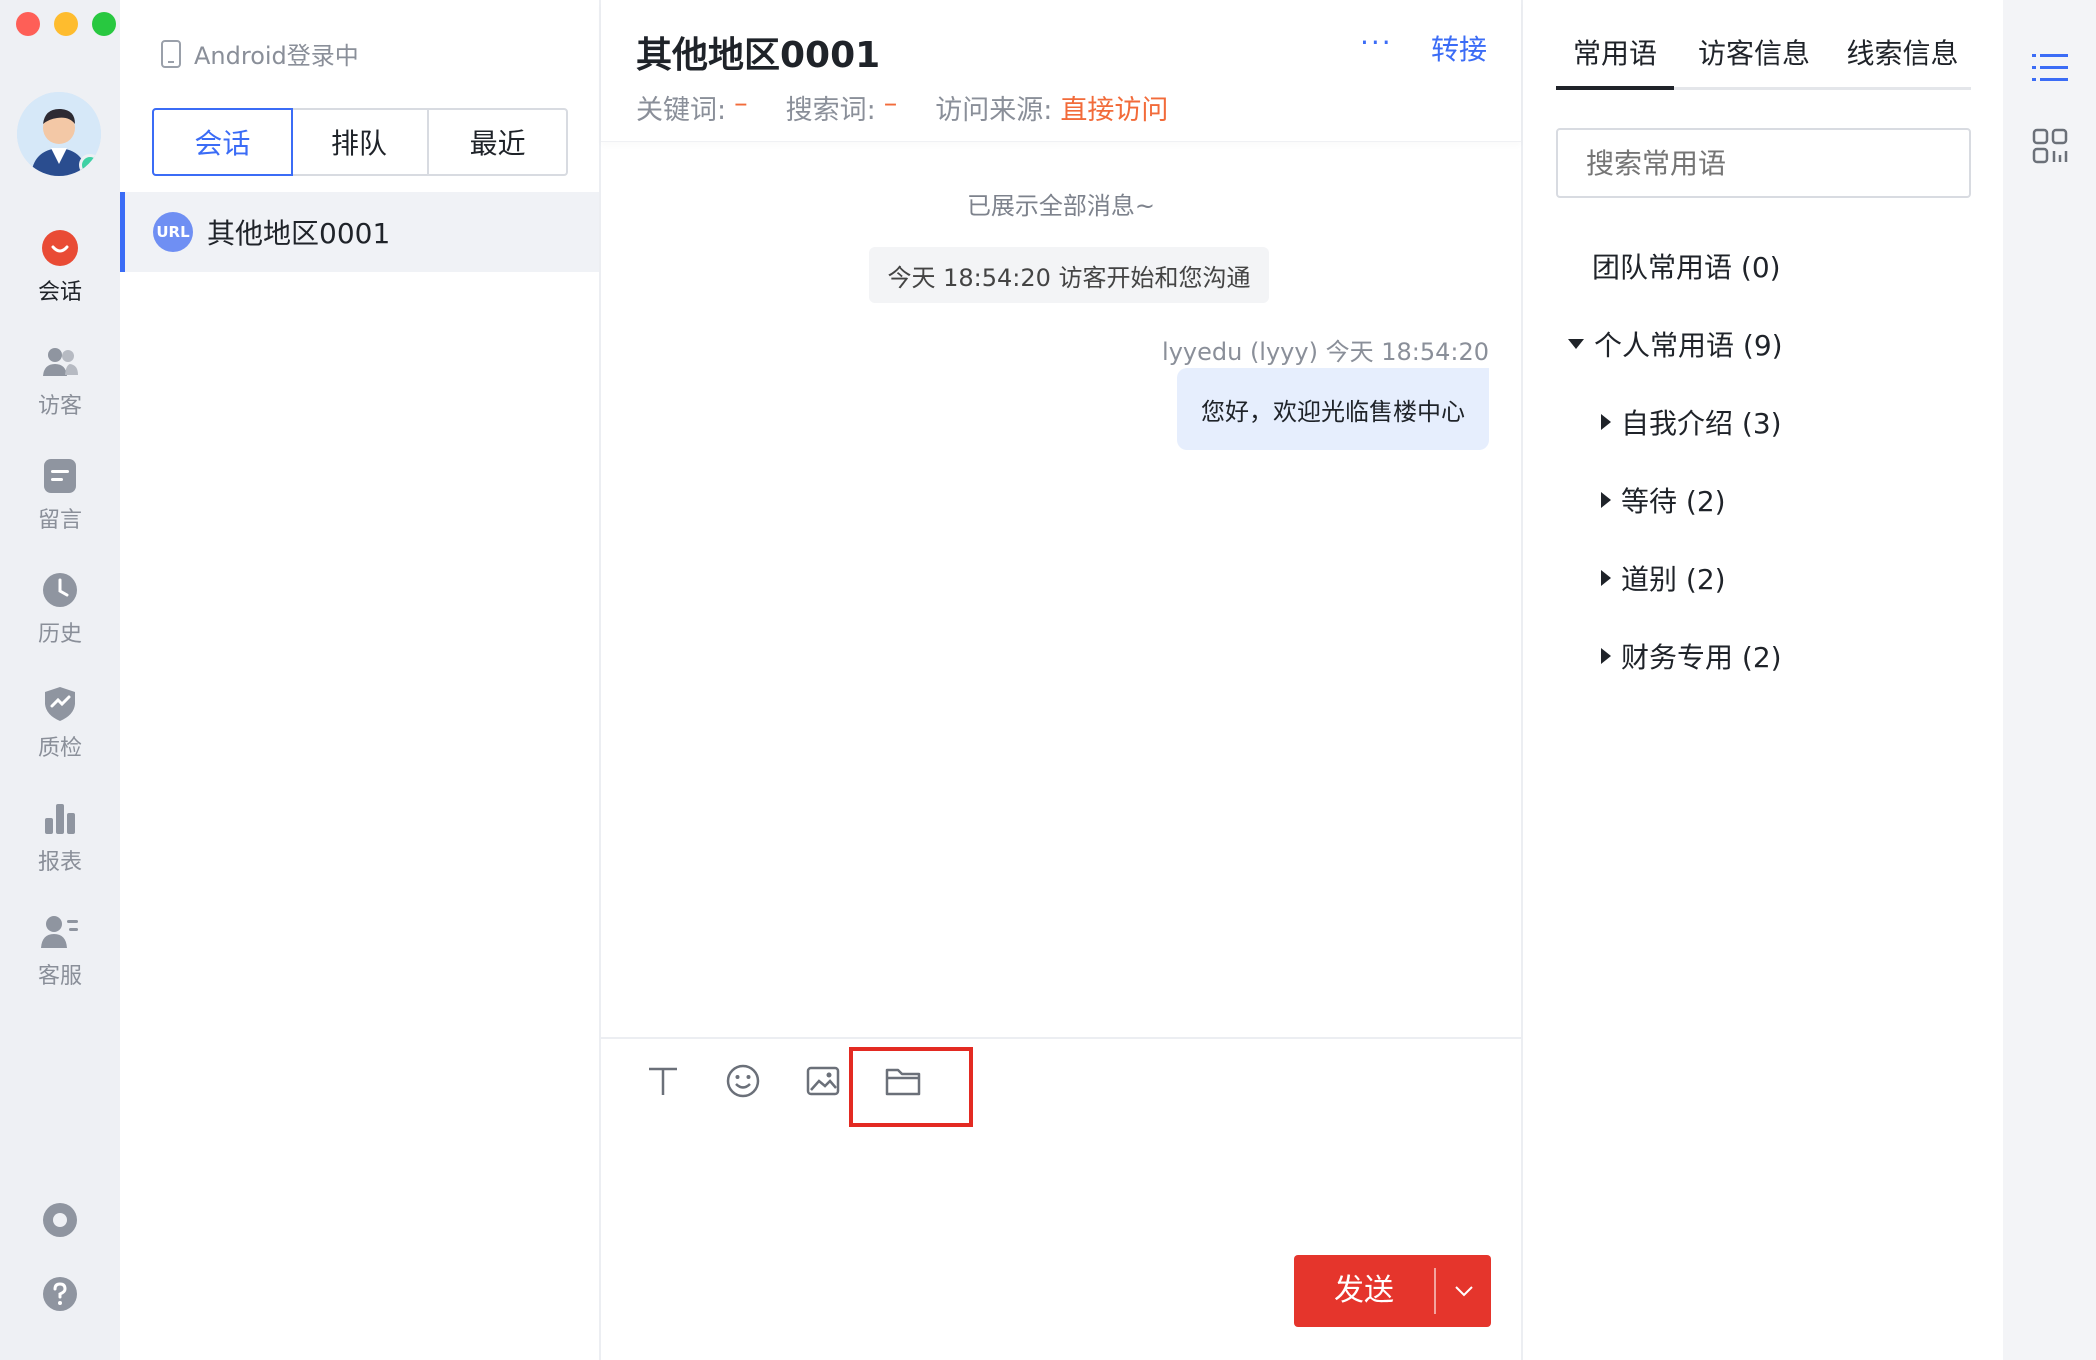  I want to click on bar-chart-icon, so click(60, 819).